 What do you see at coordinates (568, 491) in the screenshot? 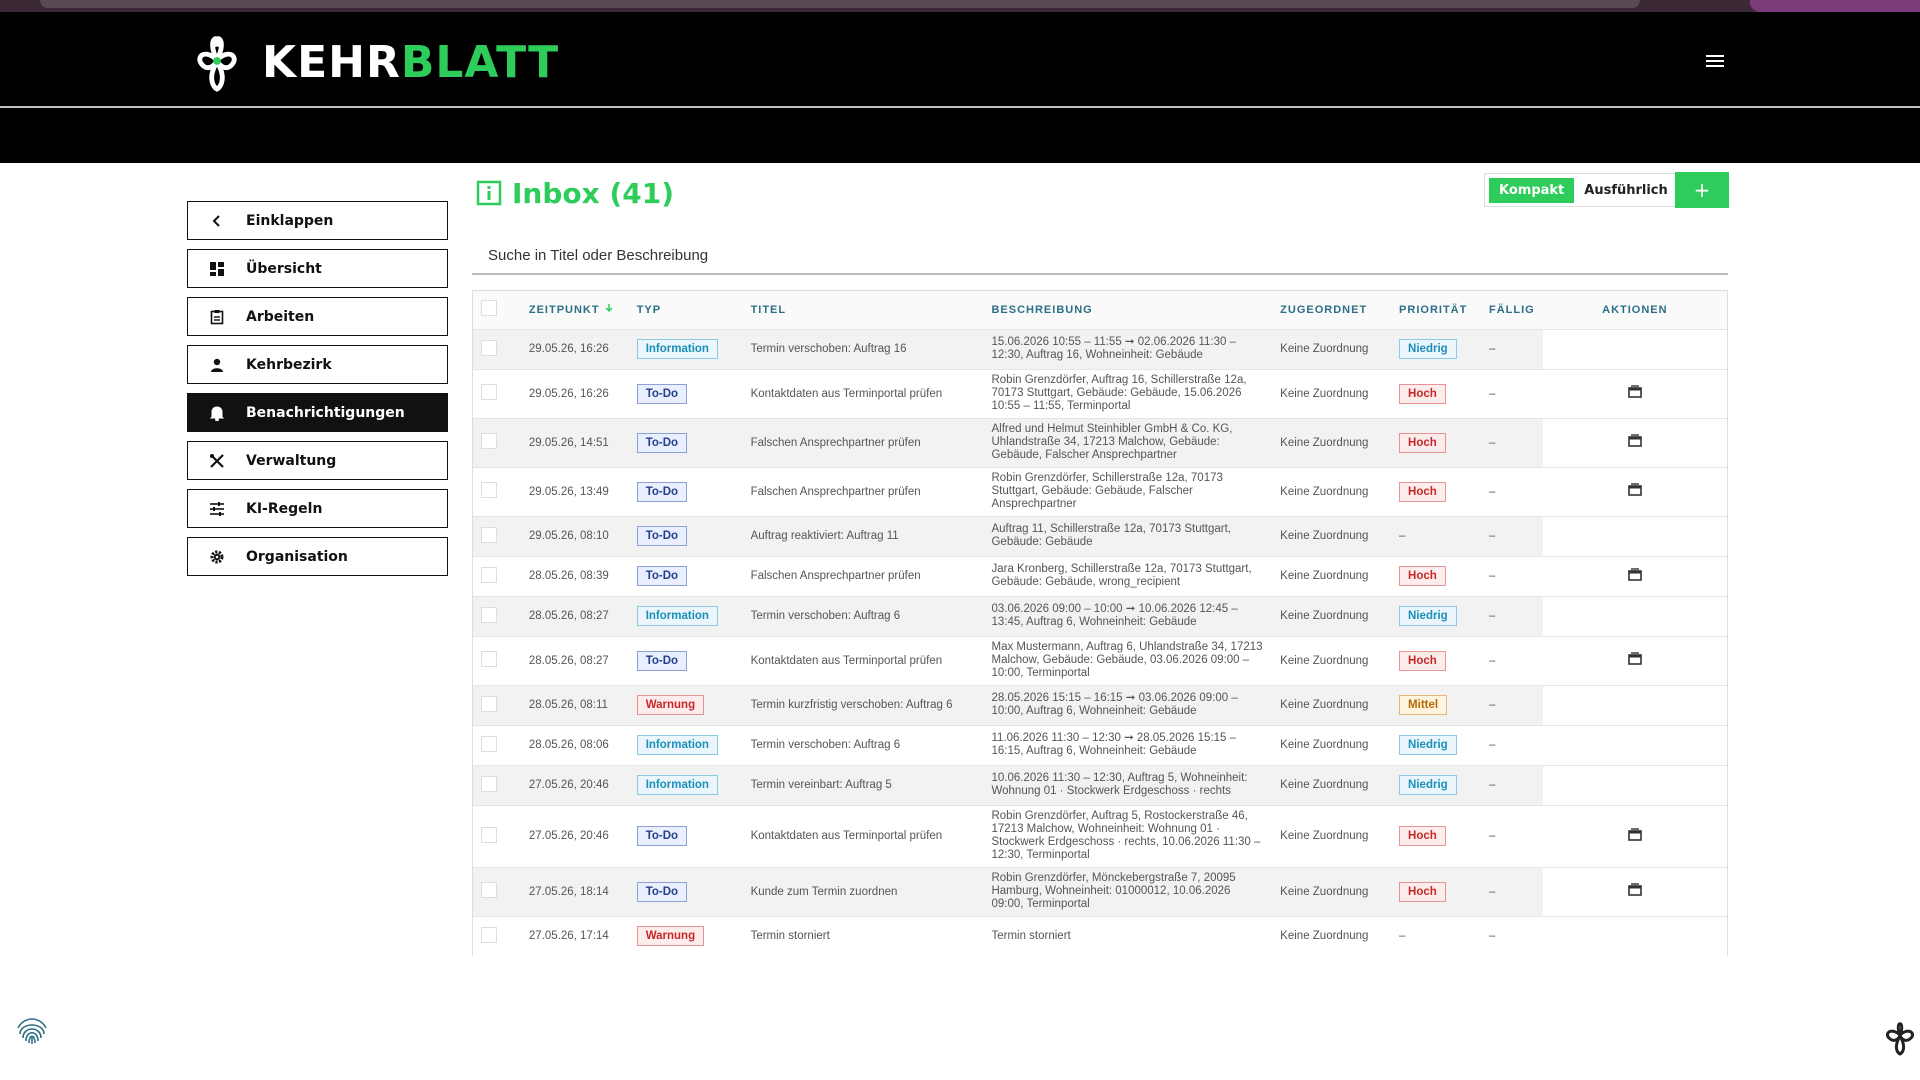
I see `time-cell: 29.05.26, 13:49` at bounding box center [568, 491].